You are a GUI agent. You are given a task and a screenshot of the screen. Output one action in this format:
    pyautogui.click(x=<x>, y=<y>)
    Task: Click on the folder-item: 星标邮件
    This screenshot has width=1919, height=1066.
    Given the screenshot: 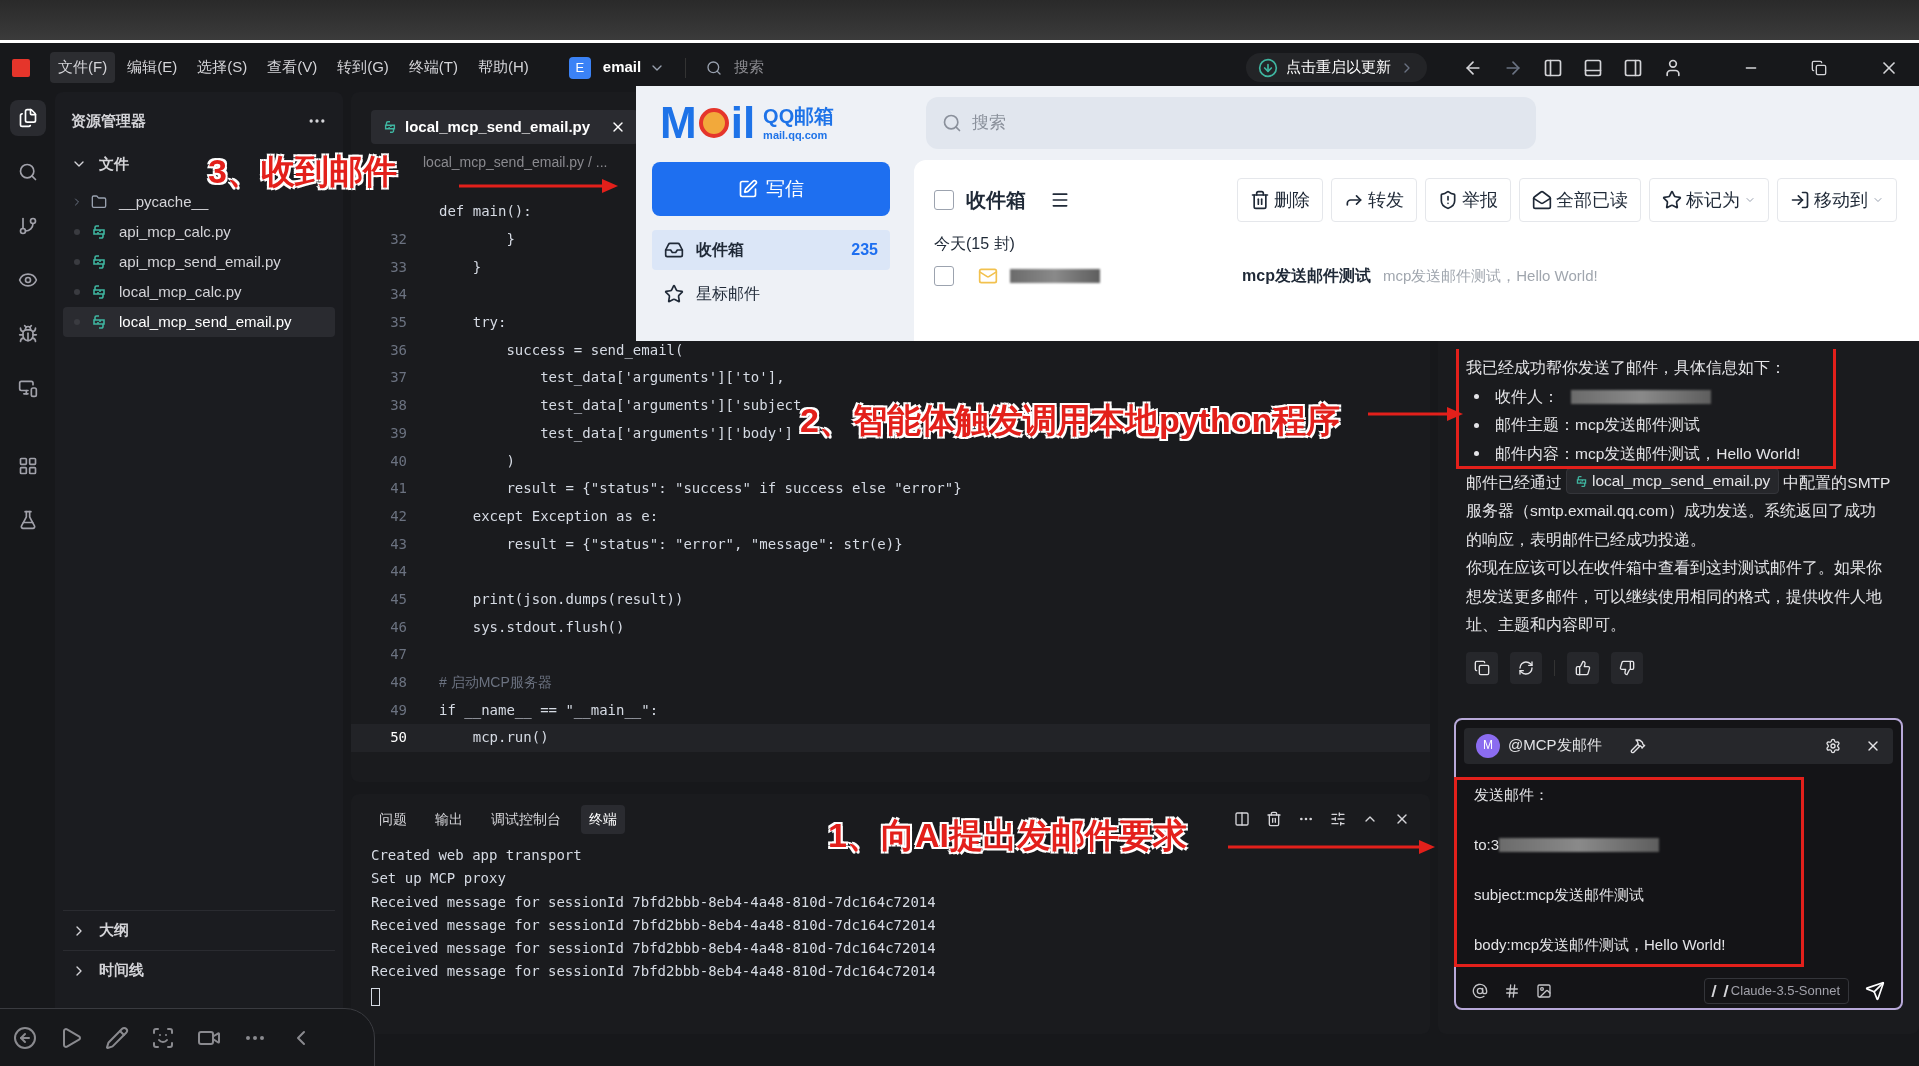 What is the action you would take?
    pyautogui.click(x=771, y=294)
    